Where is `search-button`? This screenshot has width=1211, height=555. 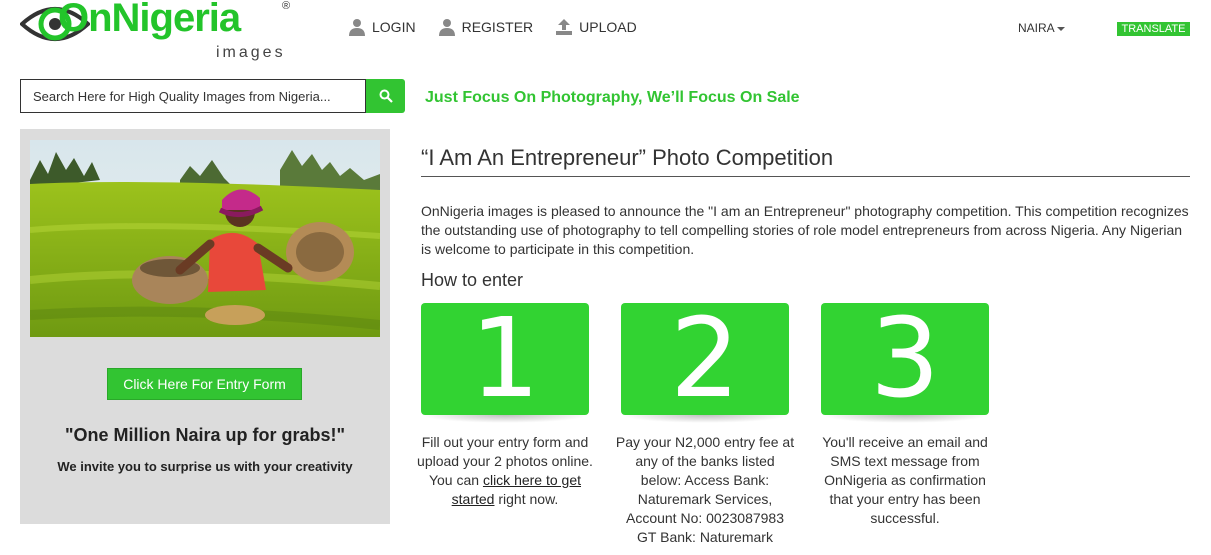 search-button is located at coordinates (385, 96).